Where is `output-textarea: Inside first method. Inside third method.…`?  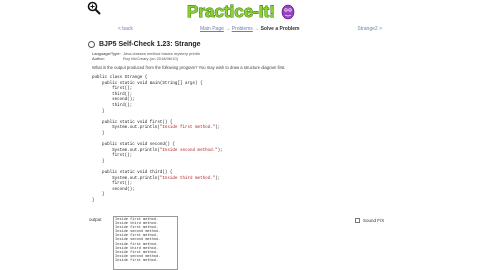
output-textarea: Inside first method. Inside third method.… is located at coordinates (145, 243).